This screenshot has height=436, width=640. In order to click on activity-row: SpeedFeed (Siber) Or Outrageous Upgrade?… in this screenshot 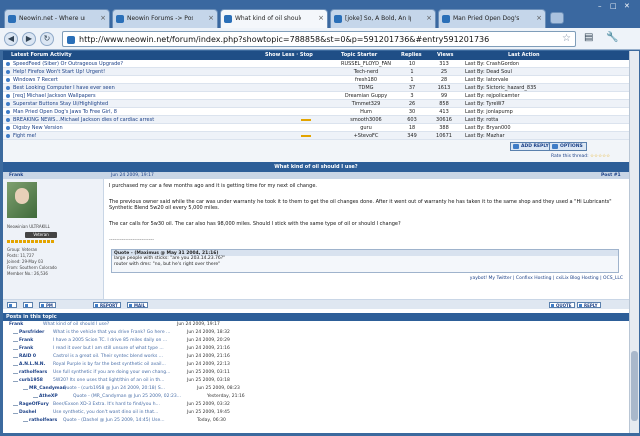, I will do `click(316, 64)`.